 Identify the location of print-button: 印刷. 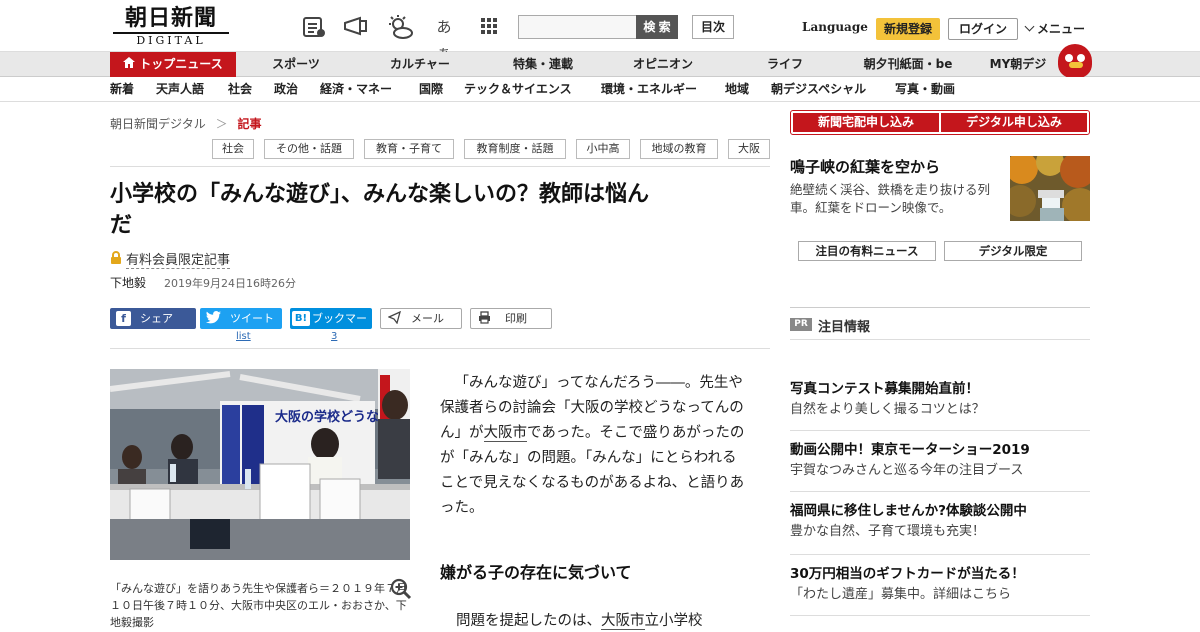
(511, 318).